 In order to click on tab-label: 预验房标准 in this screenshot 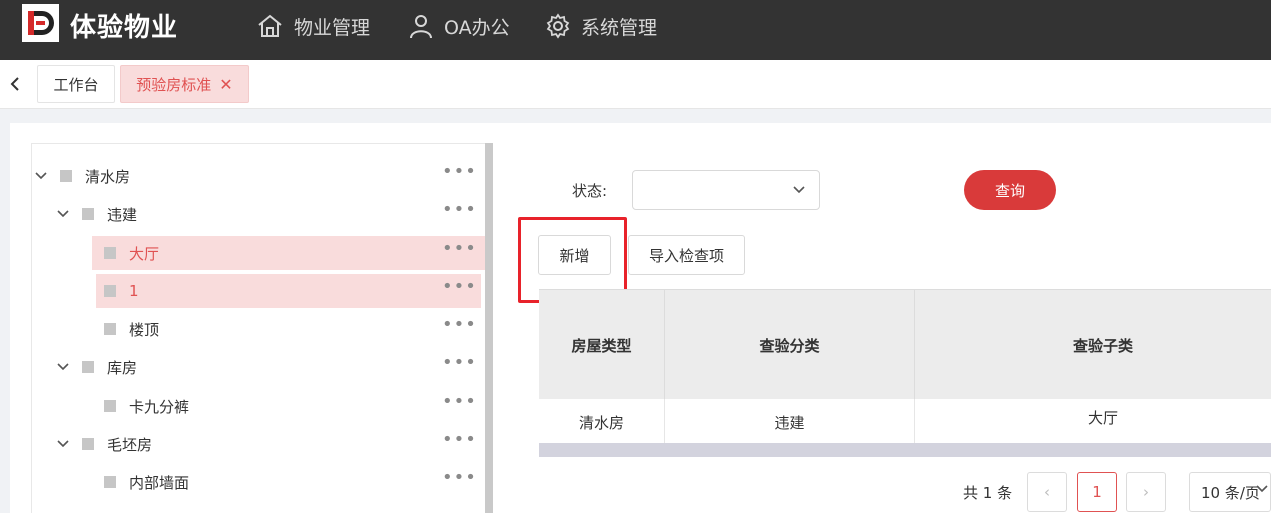, I will do `click(174, 84)`.